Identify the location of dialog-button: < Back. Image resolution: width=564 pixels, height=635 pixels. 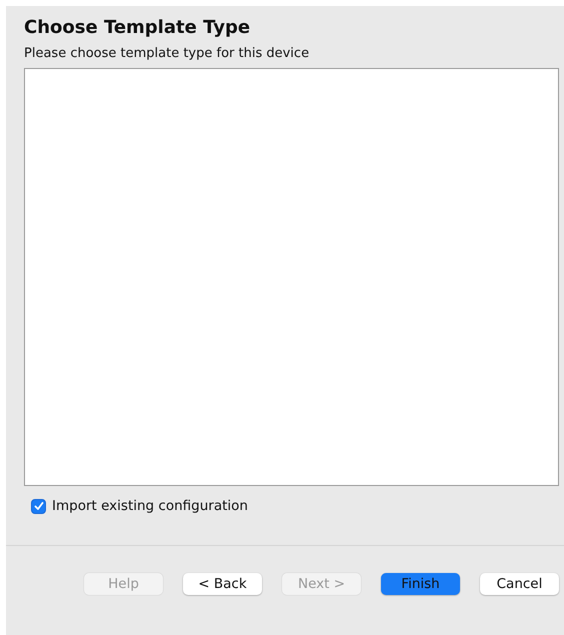
(222, 584).